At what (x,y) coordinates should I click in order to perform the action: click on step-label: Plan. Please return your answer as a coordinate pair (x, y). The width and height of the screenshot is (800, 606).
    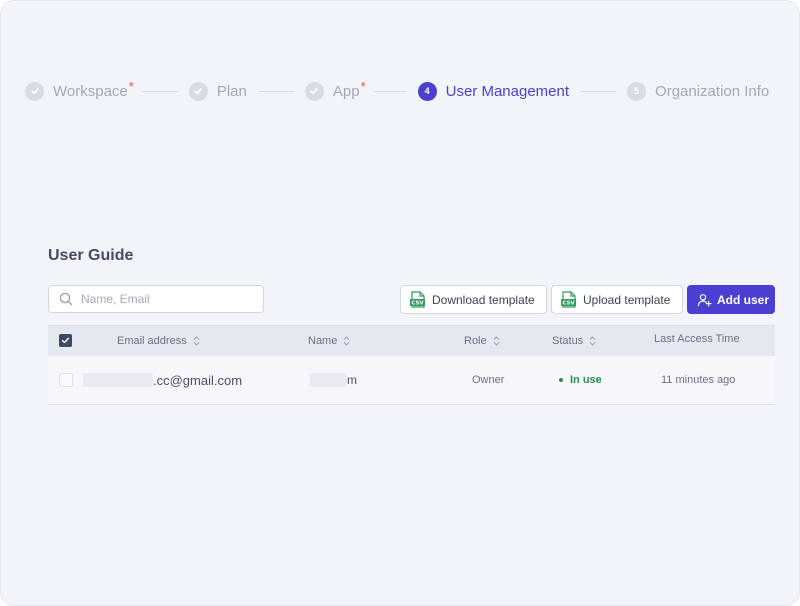
    Looking at the image, I should click on (231, 91).